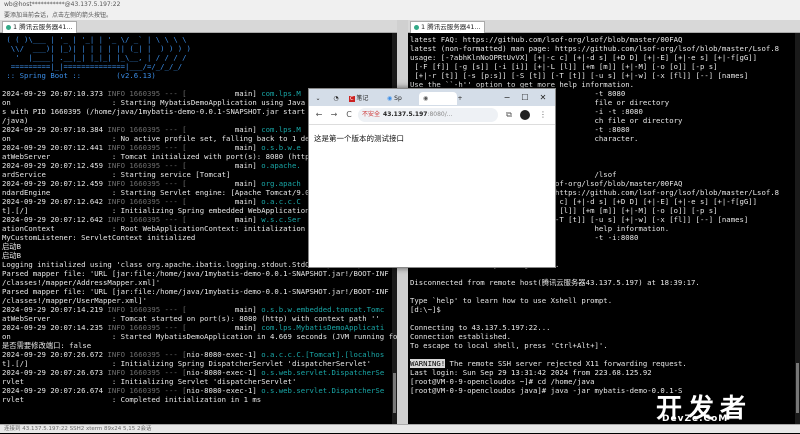 This screenshot has height=434, width=800. Describe the element at coordinates (62, 4) in the screenshot. I see `session-path: wb@host***********@43.137.5.197:22` at that location.